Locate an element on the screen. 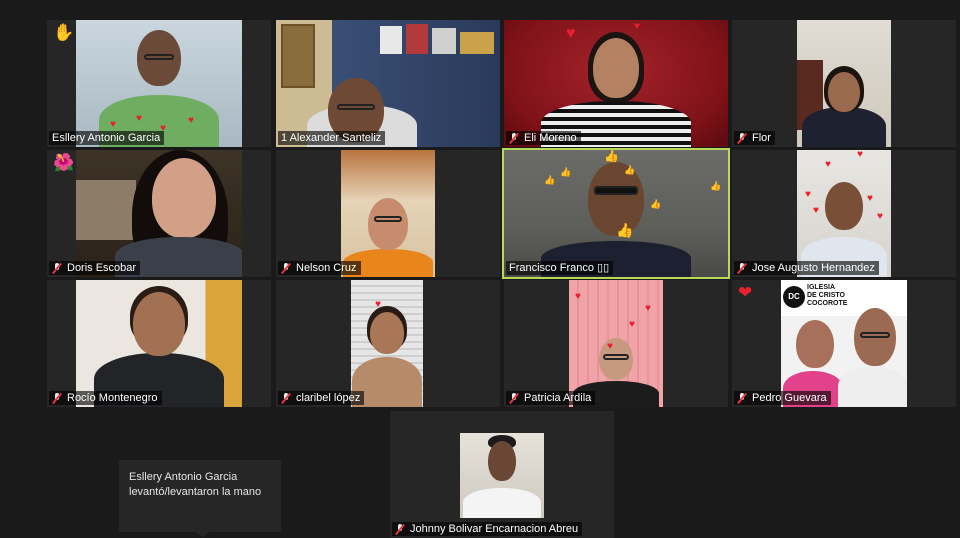  participant-name: Esllery Antonio Garcia is located at coordinates (106, 138).